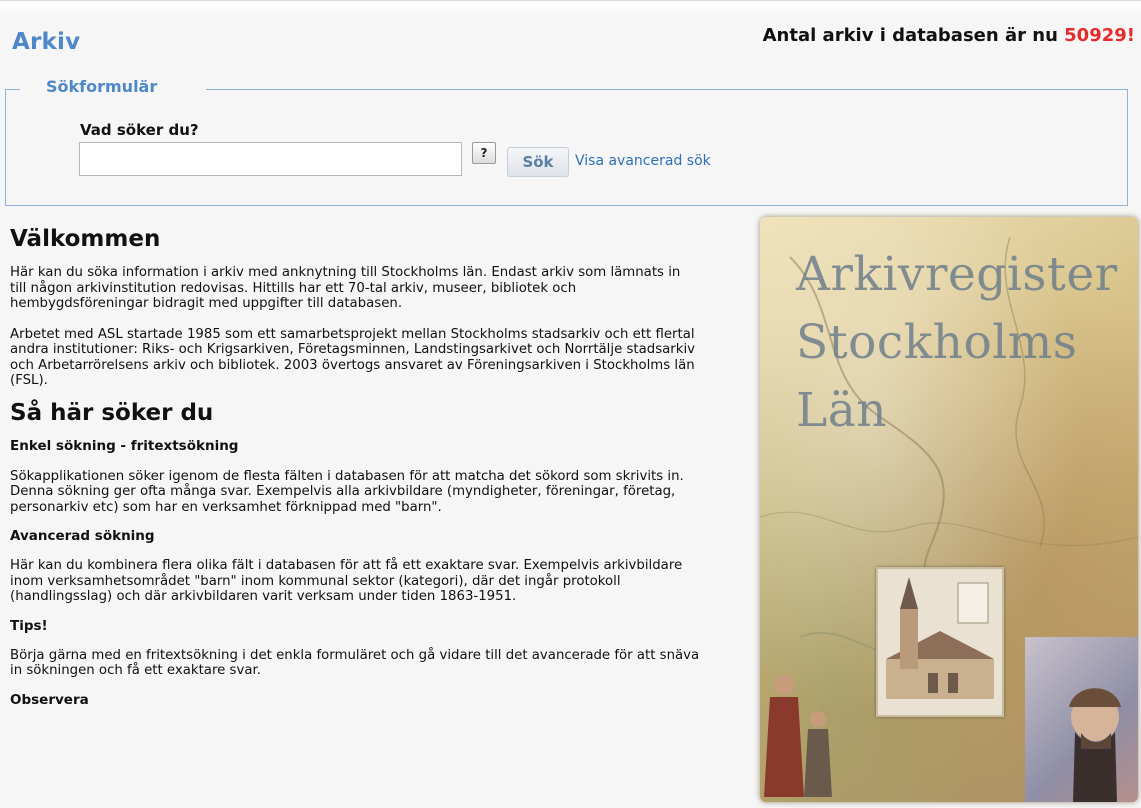 The image size is (1141, 808). Describe the element at coordinates (957, 274) in the screenshot. I see `image-title-line-1: Arkivregister` at that location.